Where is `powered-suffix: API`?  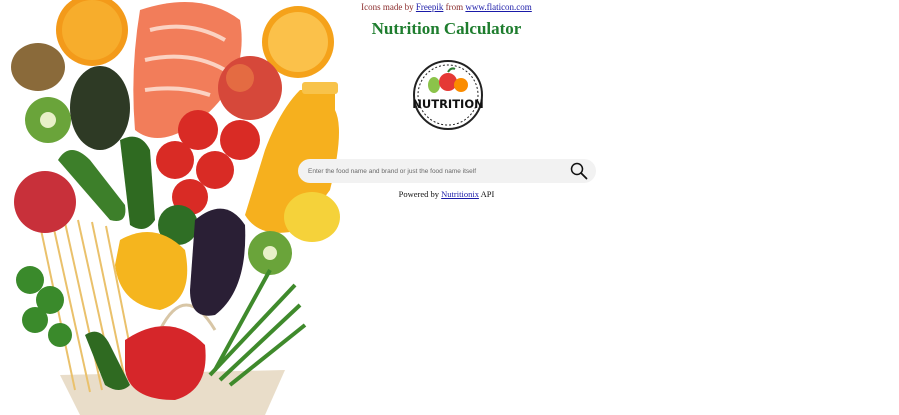
powered-suffix: API is located at coordinates (487, 194).